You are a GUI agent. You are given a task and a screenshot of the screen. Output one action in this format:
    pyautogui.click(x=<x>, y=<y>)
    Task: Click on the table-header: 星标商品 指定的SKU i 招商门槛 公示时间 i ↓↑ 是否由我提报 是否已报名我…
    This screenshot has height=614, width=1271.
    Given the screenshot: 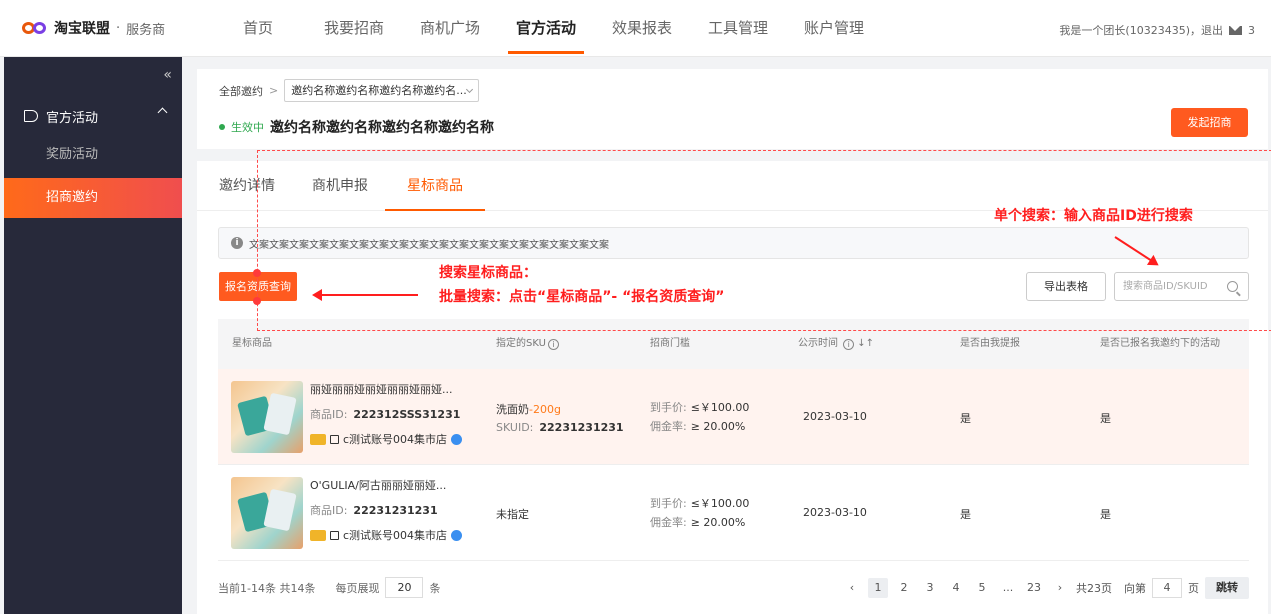 What is the action you would take?
    pyautogui.click(x=733, y=344)
    